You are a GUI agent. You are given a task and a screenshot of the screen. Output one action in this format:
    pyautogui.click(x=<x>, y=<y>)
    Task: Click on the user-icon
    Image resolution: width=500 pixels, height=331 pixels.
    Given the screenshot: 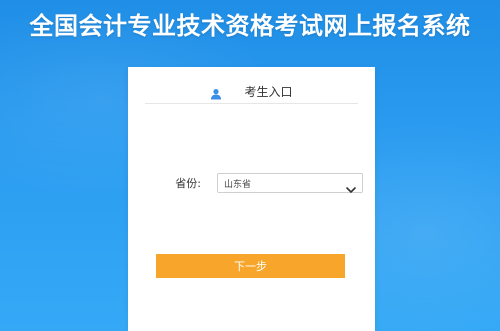 What is the action you would take?
    pyautogui.click(x=216, y=92)
    